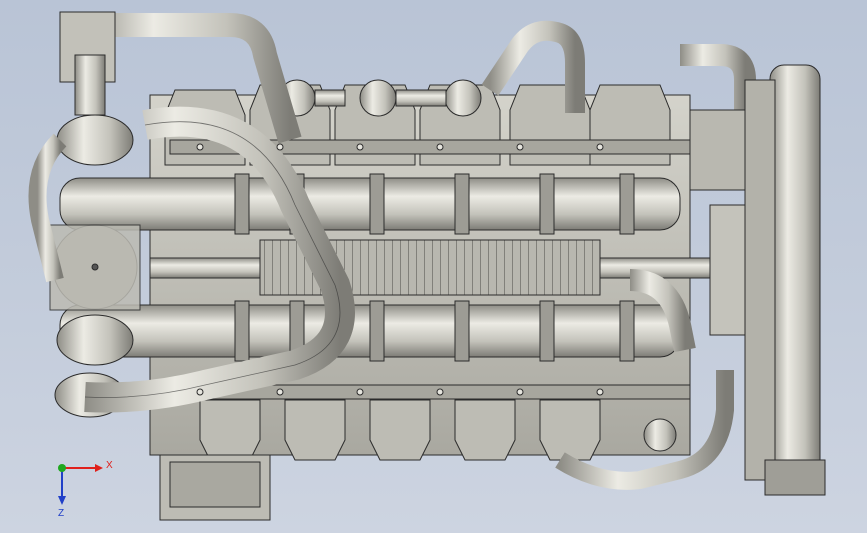  Describe the element at coordinates (62, 500) in the screenshot. I see `z-arrow-icon` at that location.